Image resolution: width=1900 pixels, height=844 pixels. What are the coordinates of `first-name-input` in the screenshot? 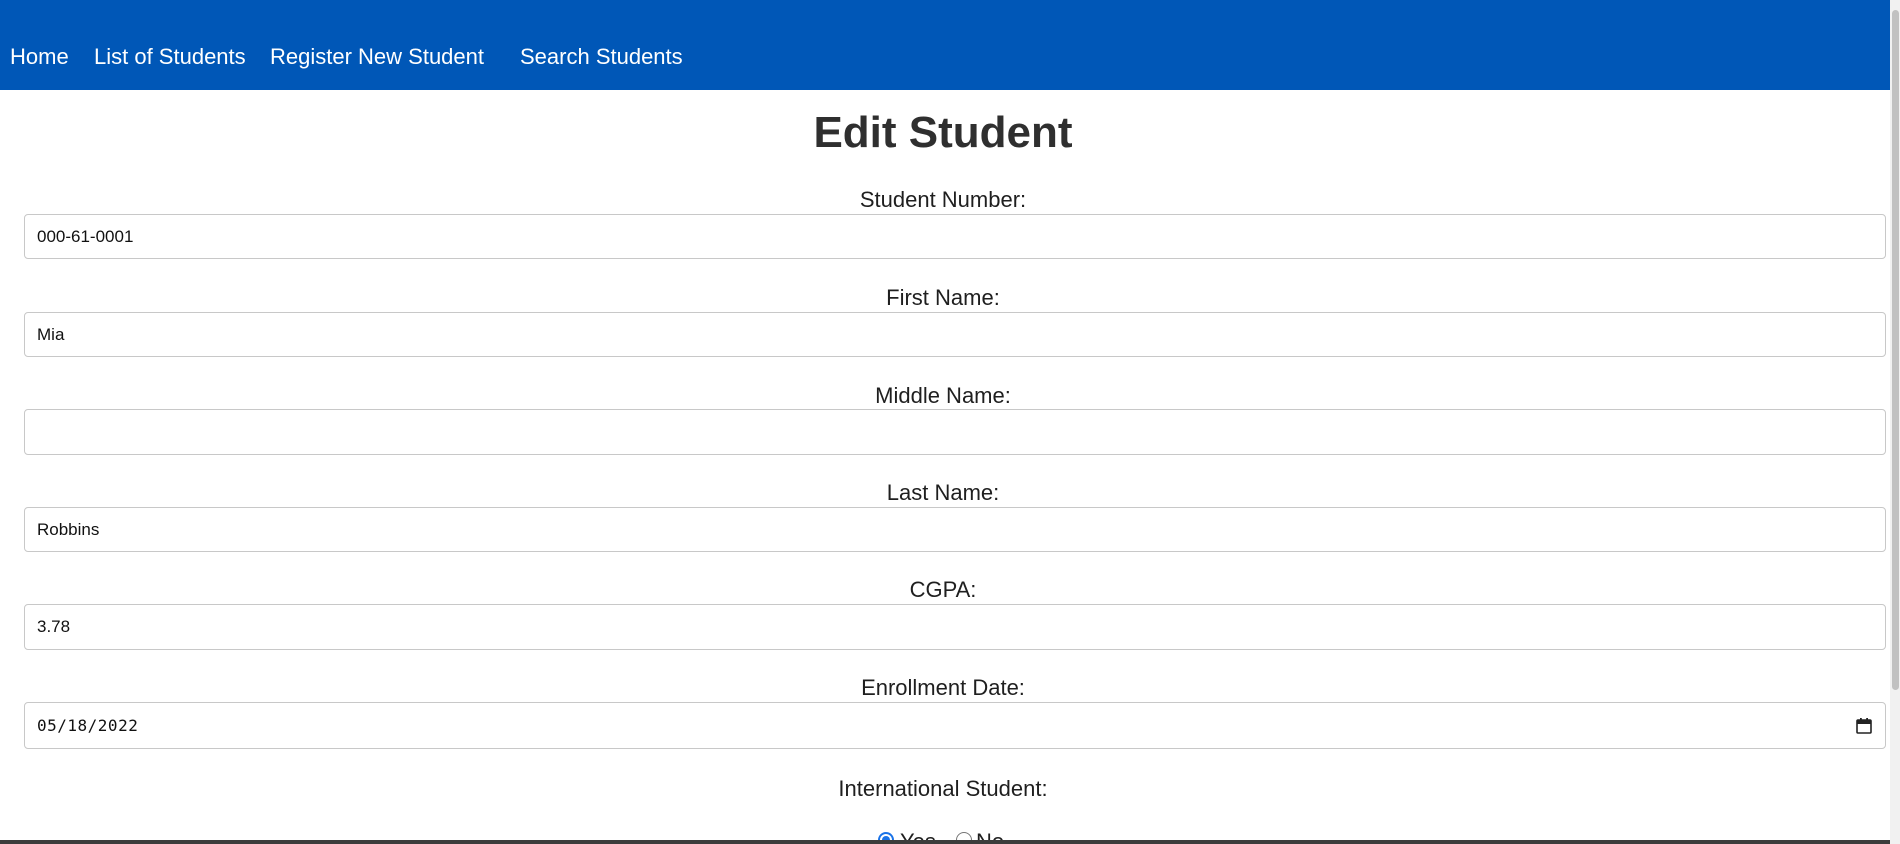 It's located at (955, 334).